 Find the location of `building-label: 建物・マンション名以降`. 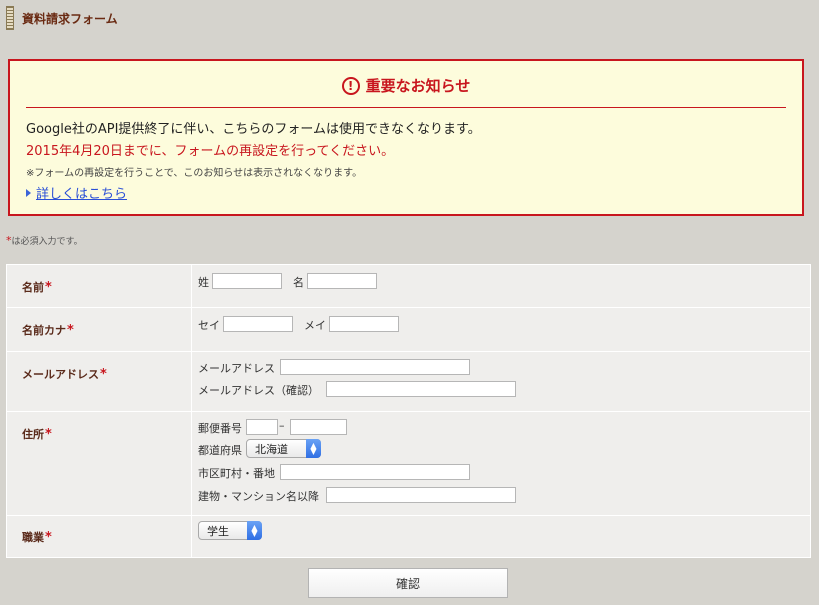

building-label: 建物・マンション名以降 is located at coordinates (258, 496).